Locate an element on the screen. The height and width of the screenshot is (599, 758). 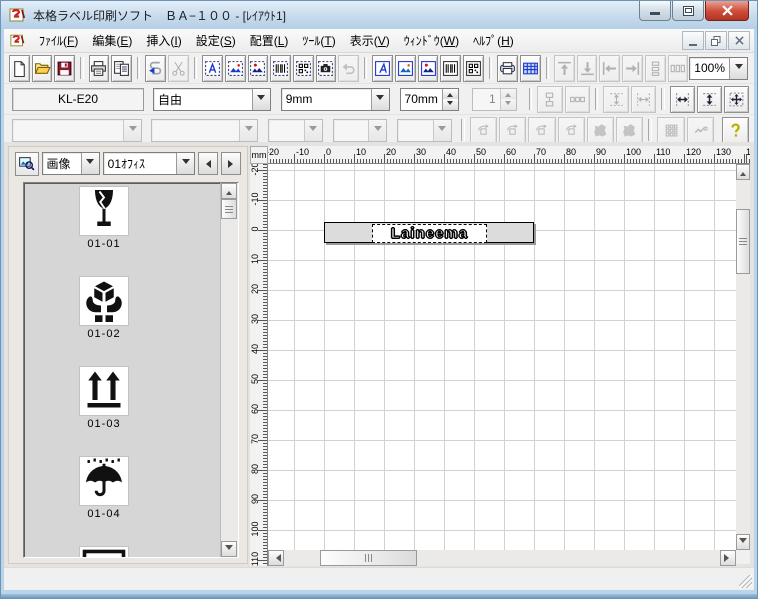
menu-item: ﾌｧｲﾙ(F) is located at coordinates (58, 40).